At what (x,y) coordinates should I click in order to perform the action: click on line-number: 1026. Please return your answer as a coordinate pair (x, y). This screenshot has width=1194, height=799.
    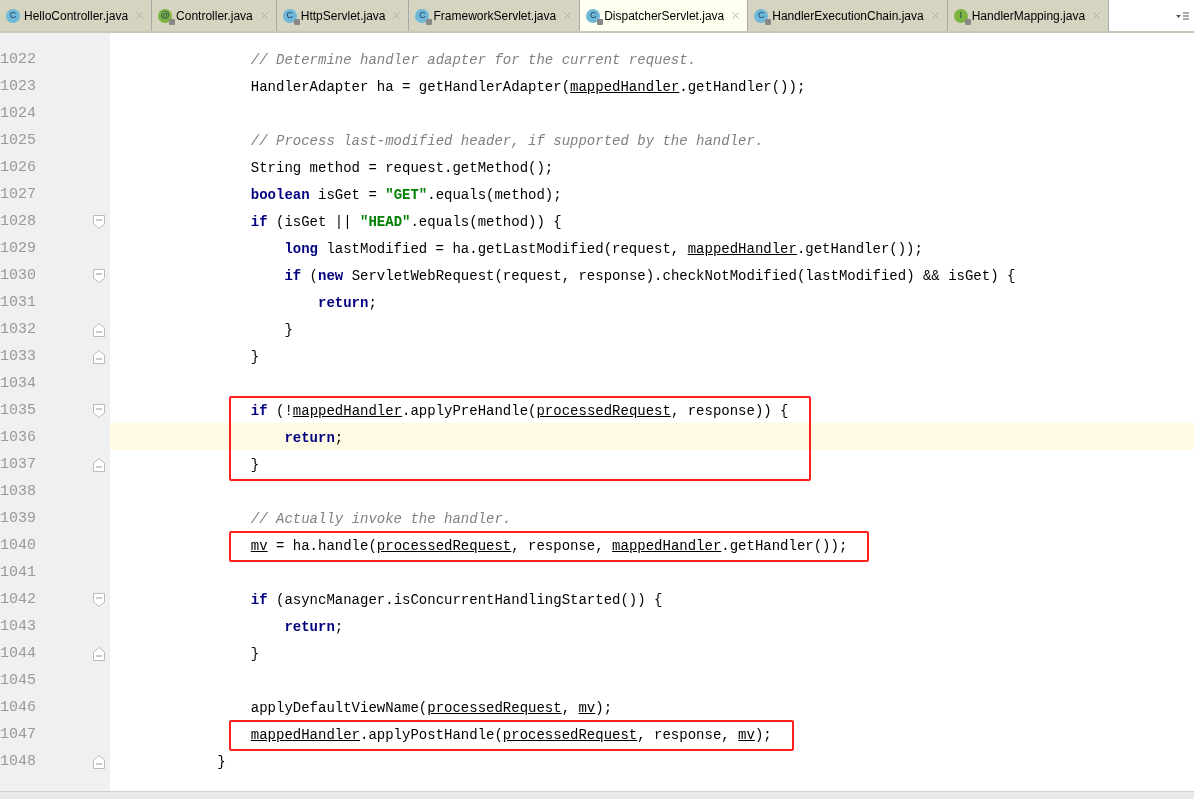
    Looking at the image, I should click on (18, 168).